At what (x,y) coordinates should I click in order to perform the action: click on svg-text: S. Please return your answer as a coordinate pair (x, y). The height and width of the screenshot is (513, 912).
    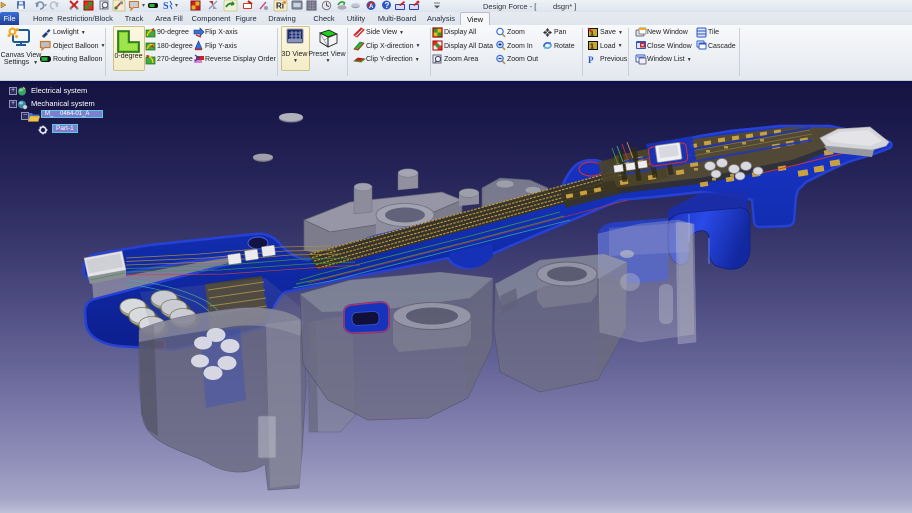
    Looking at the image, I should click on (166, 6).